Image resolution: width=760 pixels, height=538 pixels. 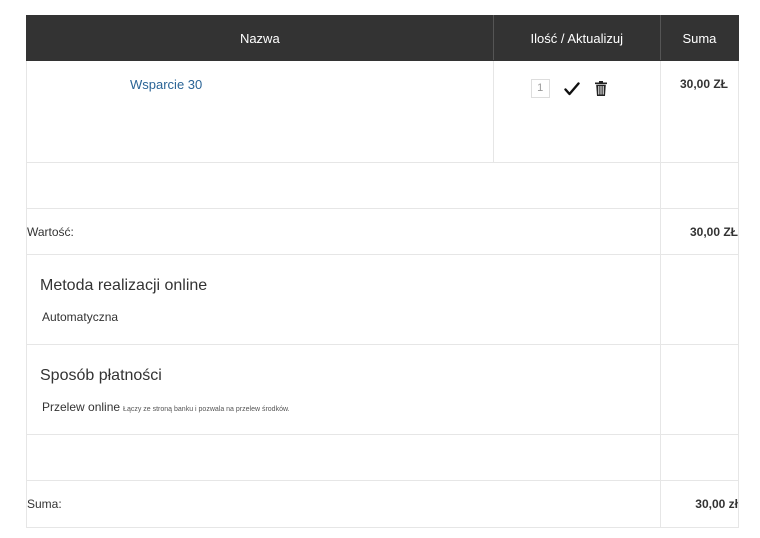 What do you see at coordinates (699, 38) in the screenshot?
I see `header-sum: Suma` at bounding box center [699, 38].